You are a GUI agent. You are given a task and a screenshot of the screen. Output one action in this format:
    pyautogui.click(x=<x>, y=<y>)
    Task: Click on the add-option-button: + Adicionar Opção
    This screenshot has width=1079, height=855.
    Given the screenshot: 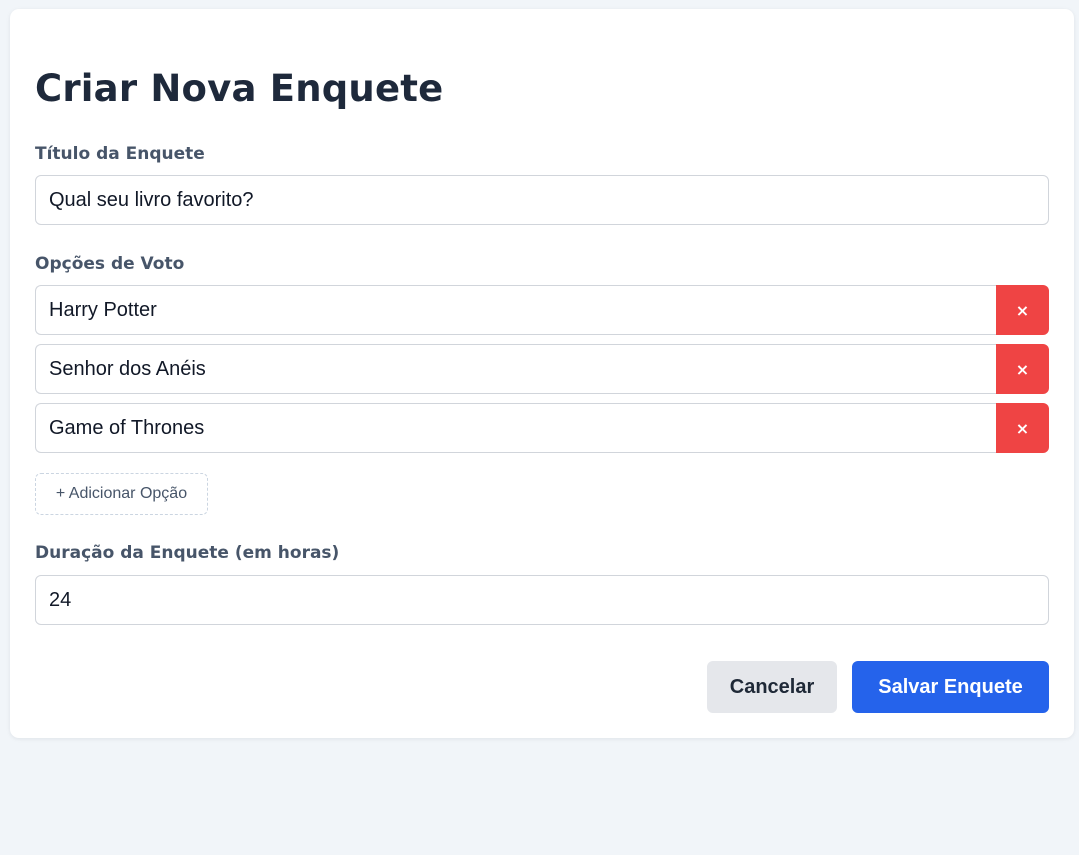 What is the action you would take?
    pyautogui.click(x=121, y=494)
    